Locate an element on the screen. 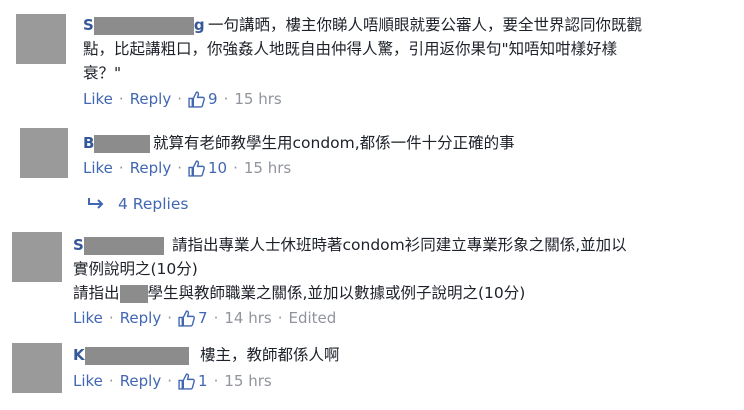  comment-text-line: 實例說明之(10分) is located at coordinates (135, 269).